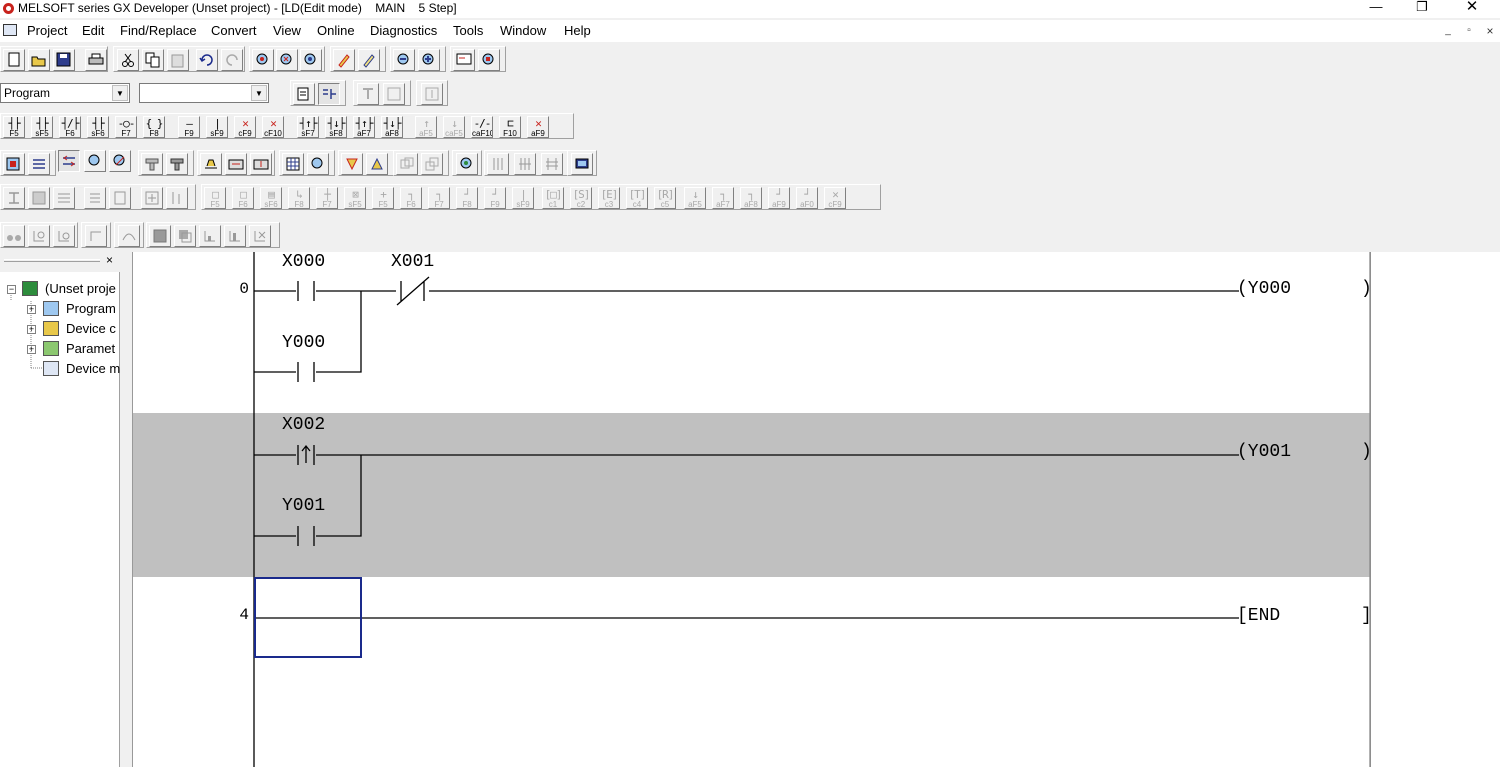 The image size is (1500, 767). What do you see at coordinates (336, 127) in the screenshot?
I see `falling-pulse-button: ┤↓├ sF8` at bounding box center [336, 127].